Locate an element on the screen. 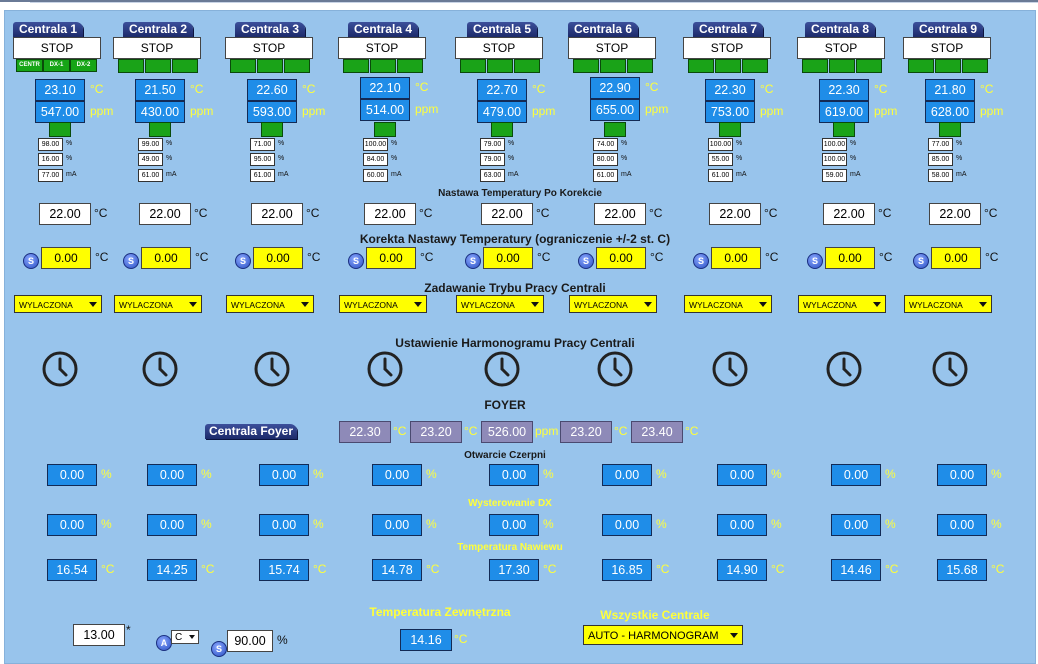 This screenshot has width=1038, height=664. correction-unit-7: °C is located at coordinates (772, 257).